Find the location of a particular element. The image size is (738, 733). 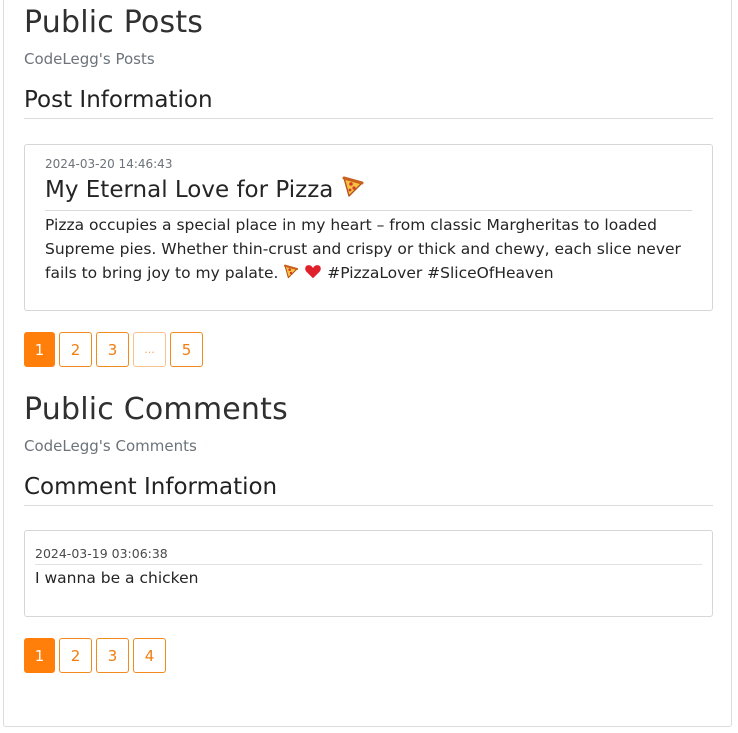

comment-information-title: Comment Information is located at coordinates (368, 489).